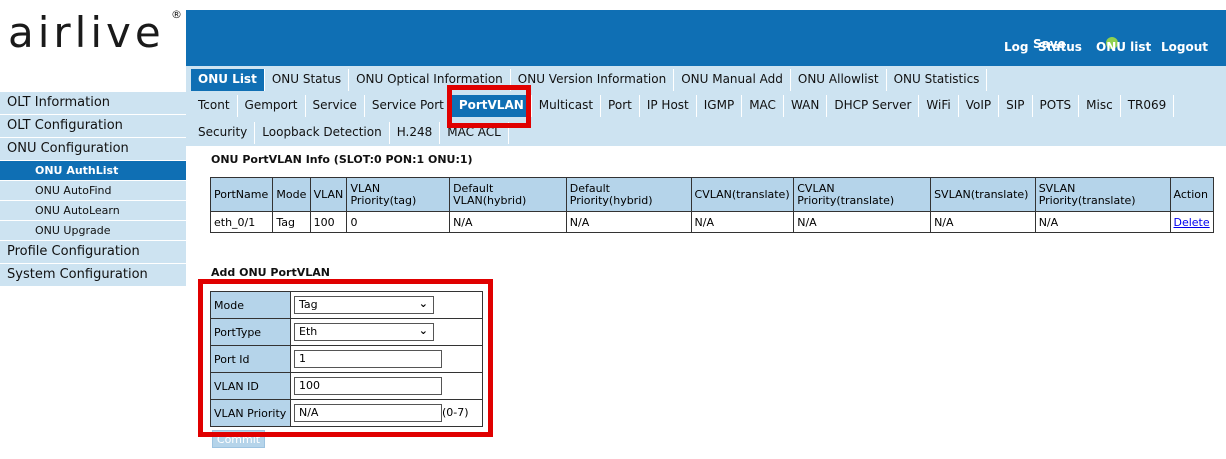 The image size is (1226, 459). I want to click on col-header-cvlan: CVLAN(translate), so click(742, 194).